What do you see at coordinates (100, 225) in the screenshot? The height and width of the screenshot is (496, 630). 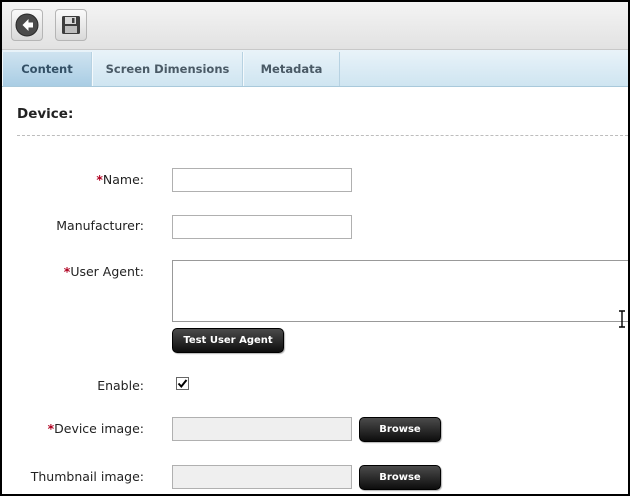 I see `manufacturer-label: Manufacturer:` at bounding box center [100, 225].